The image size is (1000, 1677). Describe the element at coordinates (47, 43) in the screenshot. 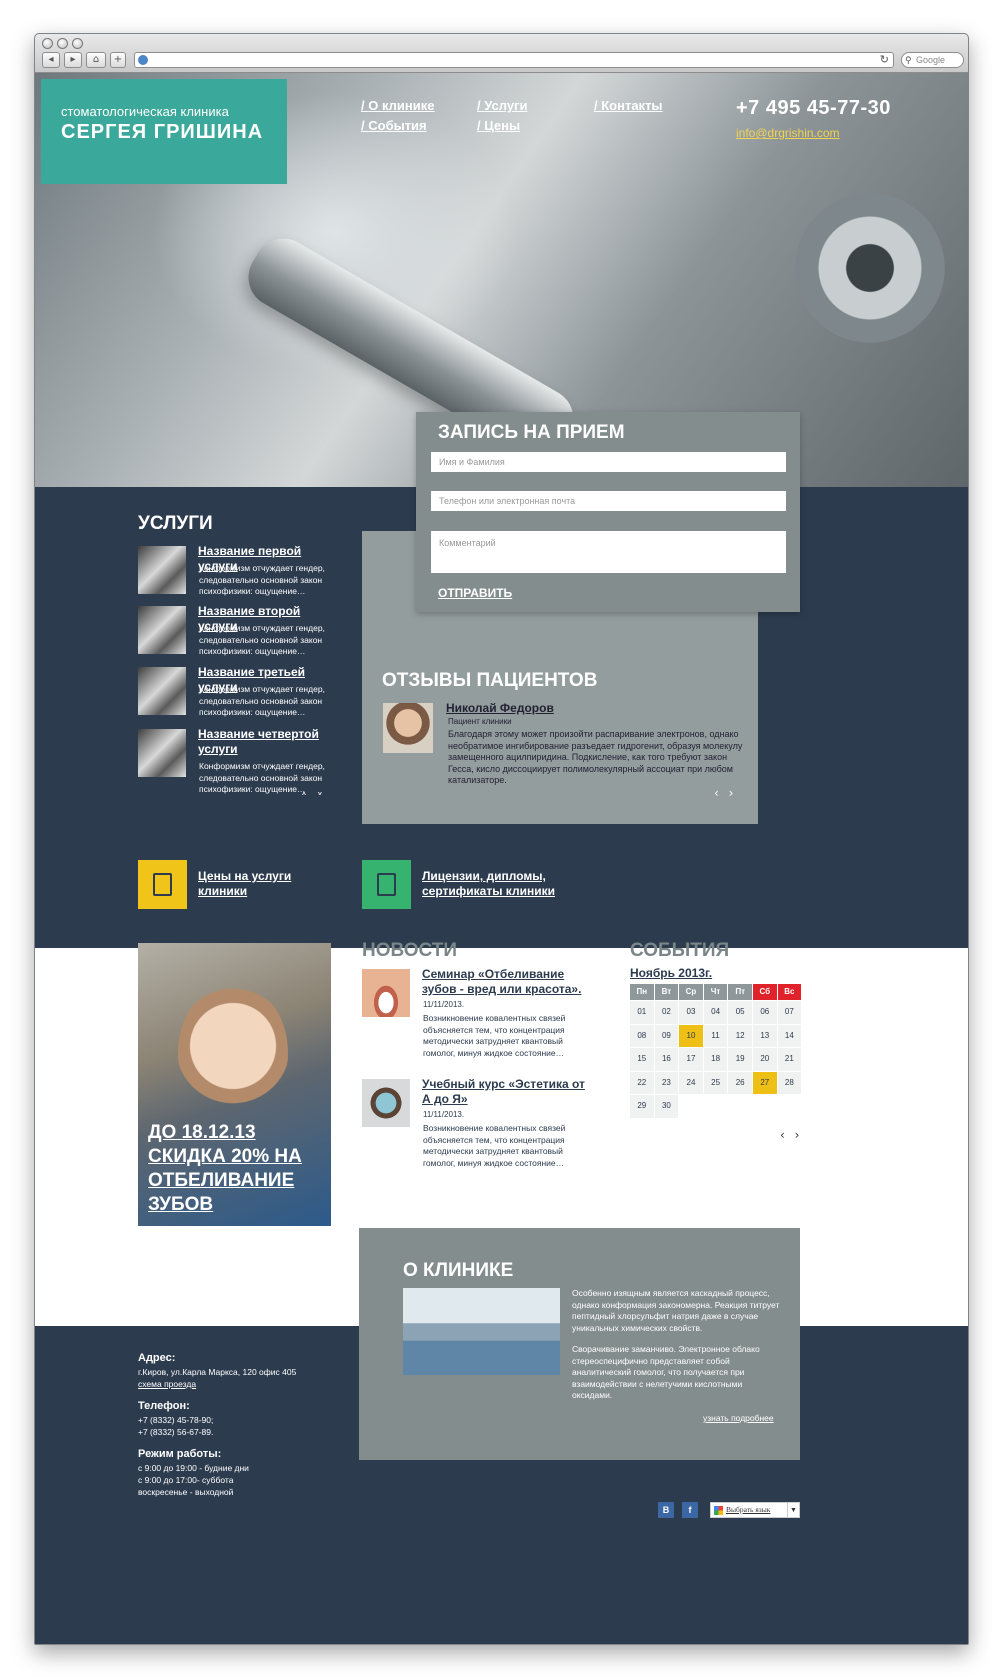

I see `close-window-button` at that location.